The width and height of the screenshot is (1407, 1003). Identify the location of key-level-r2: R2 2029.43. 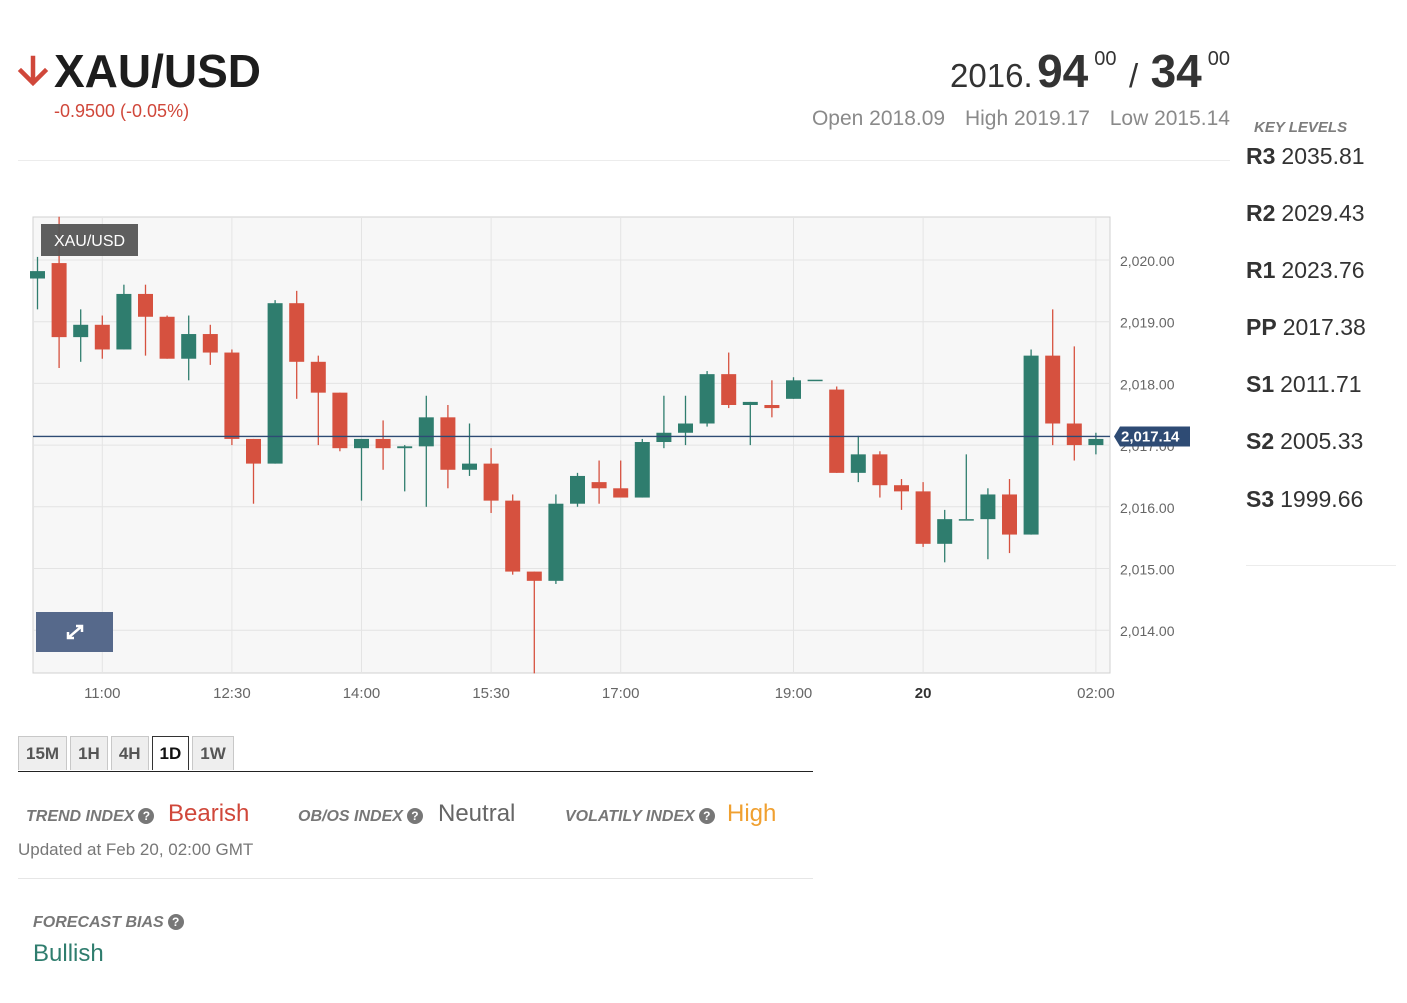
(1305, 213).